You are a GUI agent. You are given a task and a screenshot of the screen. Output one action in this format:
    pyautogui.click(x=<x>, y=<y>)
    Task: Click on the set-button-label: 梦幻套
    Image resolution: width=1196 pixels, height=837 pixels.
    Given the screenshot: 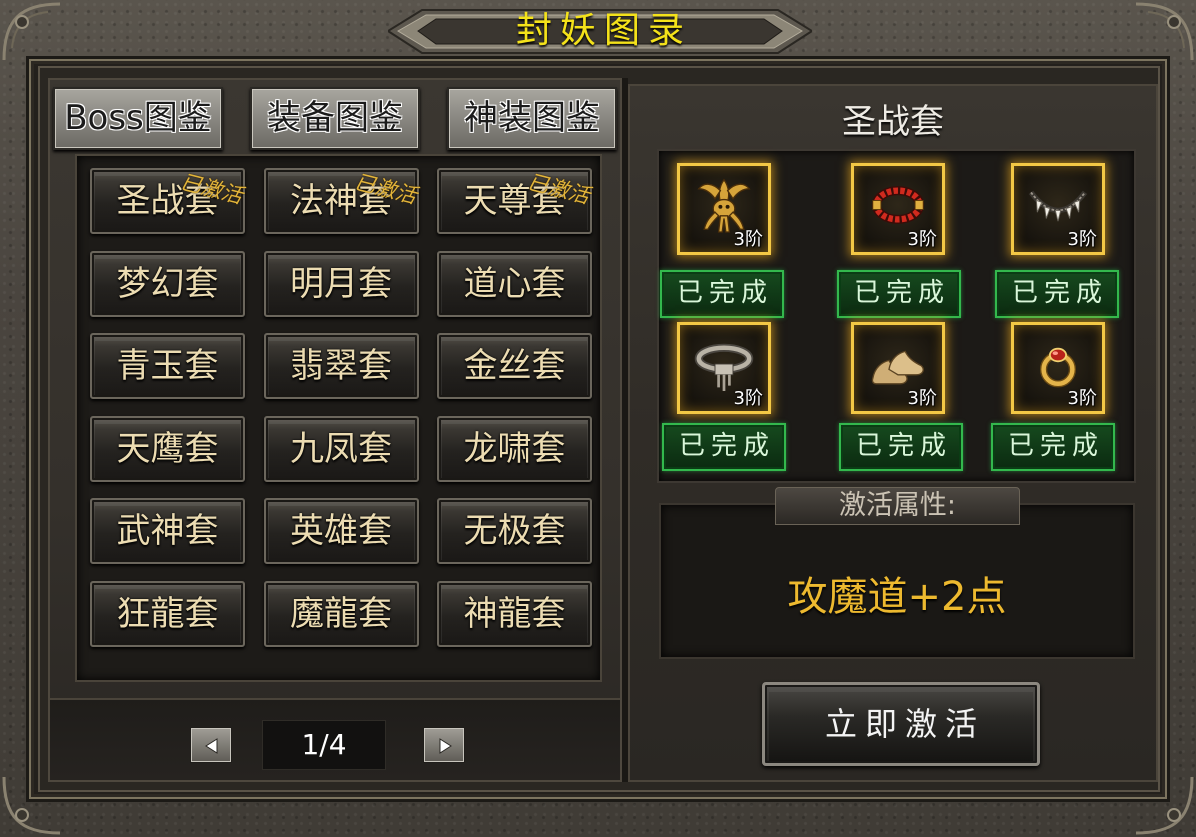 What is the action you would take?
    pyautogui.click(x=167, y=283)
    